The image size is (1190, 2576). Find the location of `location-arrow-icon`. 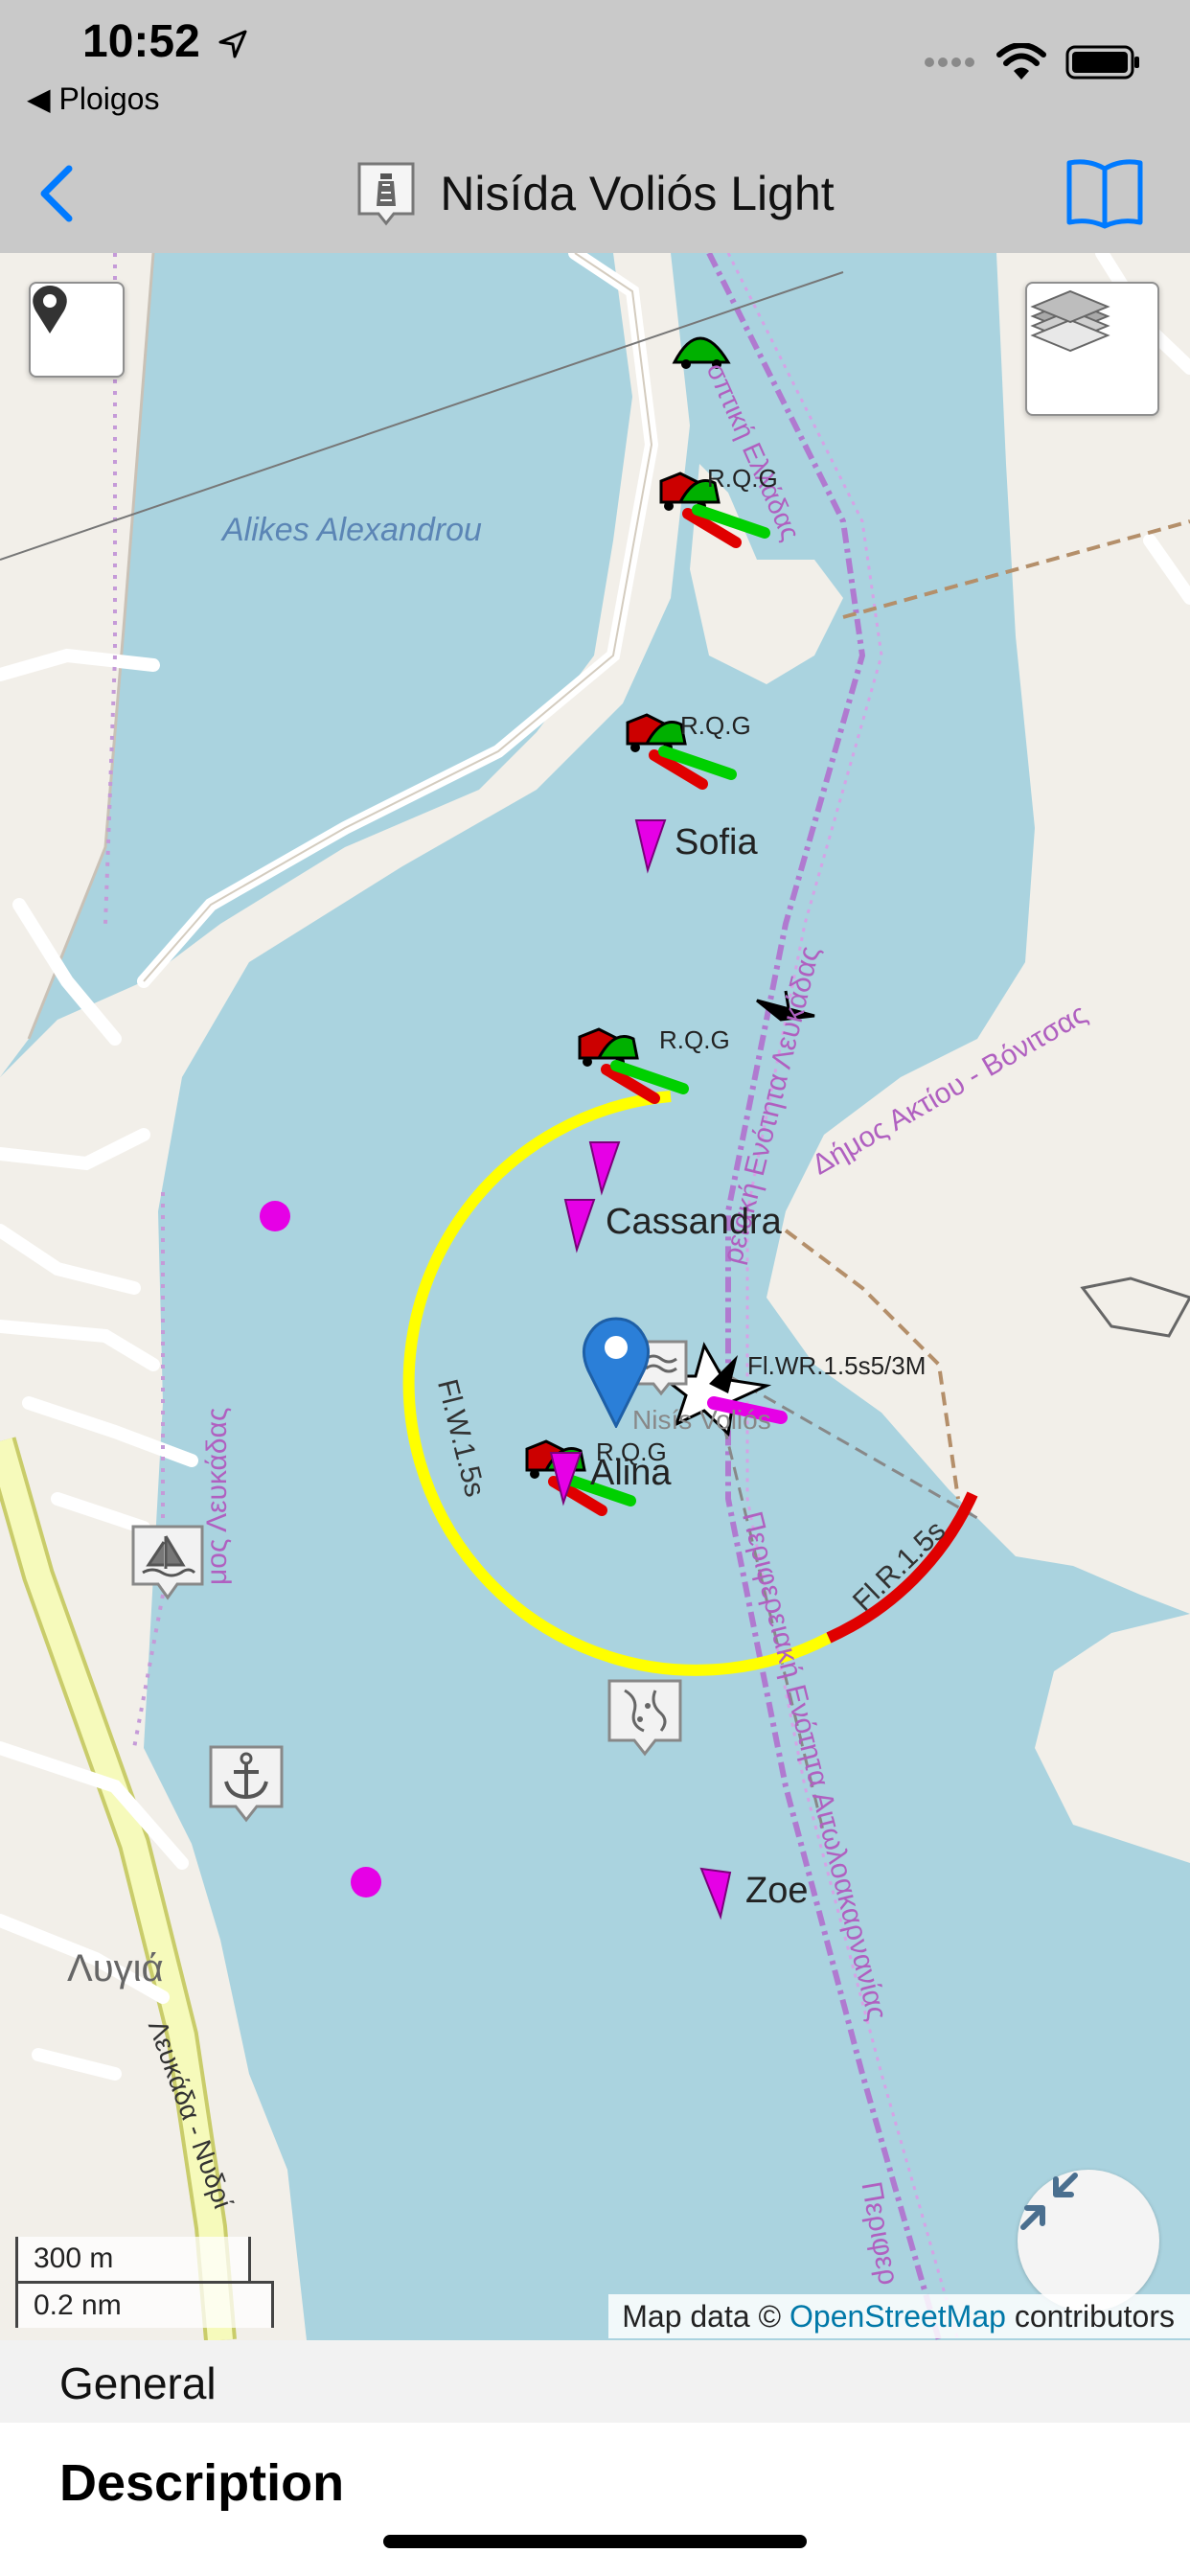

location-arrow-icon is located at coordinates (233, 44).